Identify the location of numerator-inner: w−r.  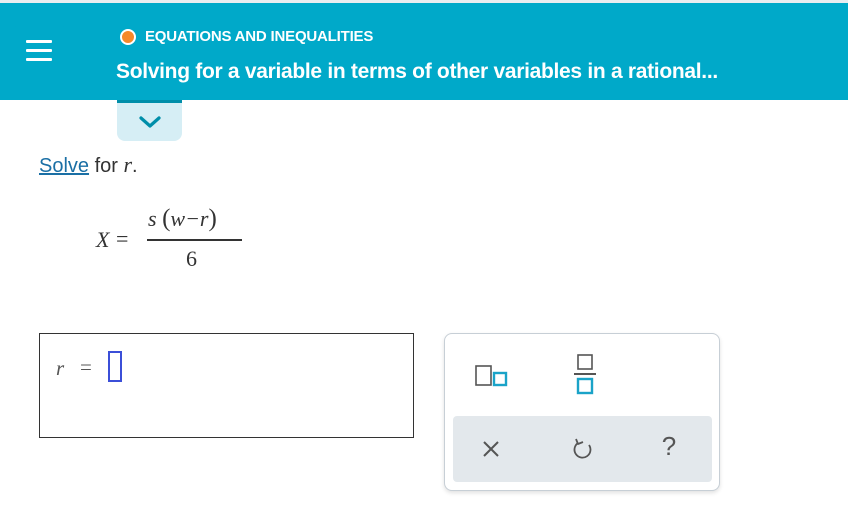
(189, 218).